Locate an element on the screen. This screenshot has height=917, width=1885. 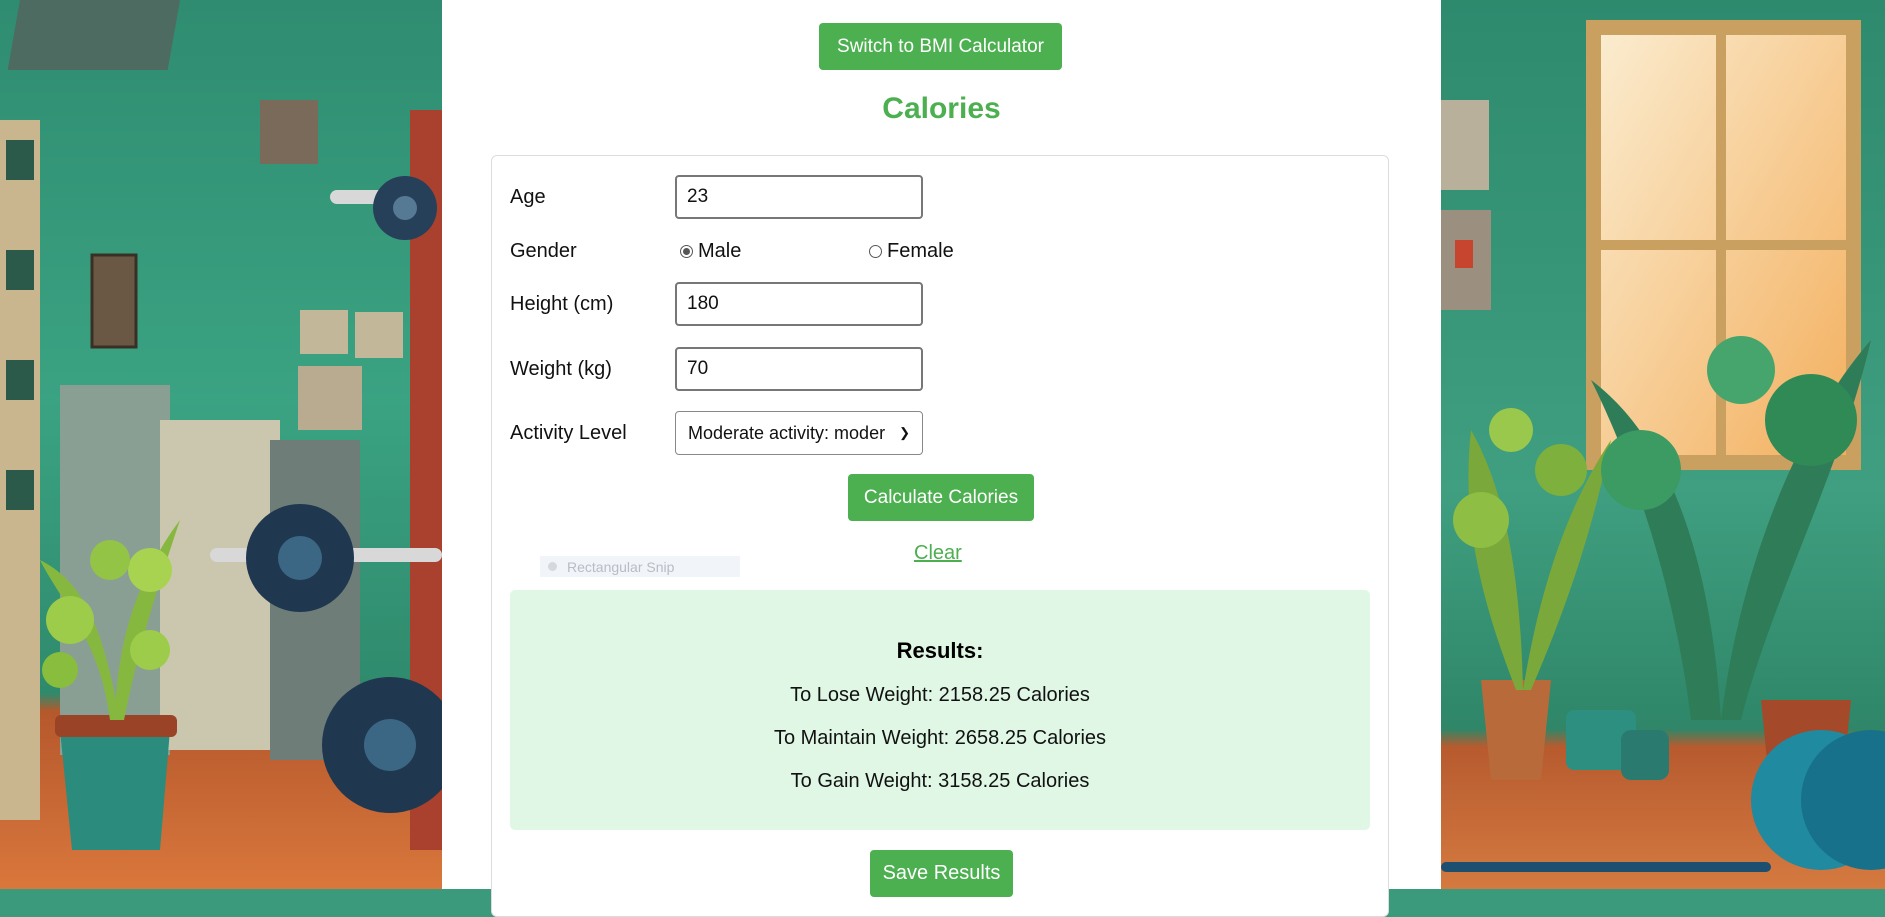
weight-label: Weight (kg) is located at coordinates (561, 369).